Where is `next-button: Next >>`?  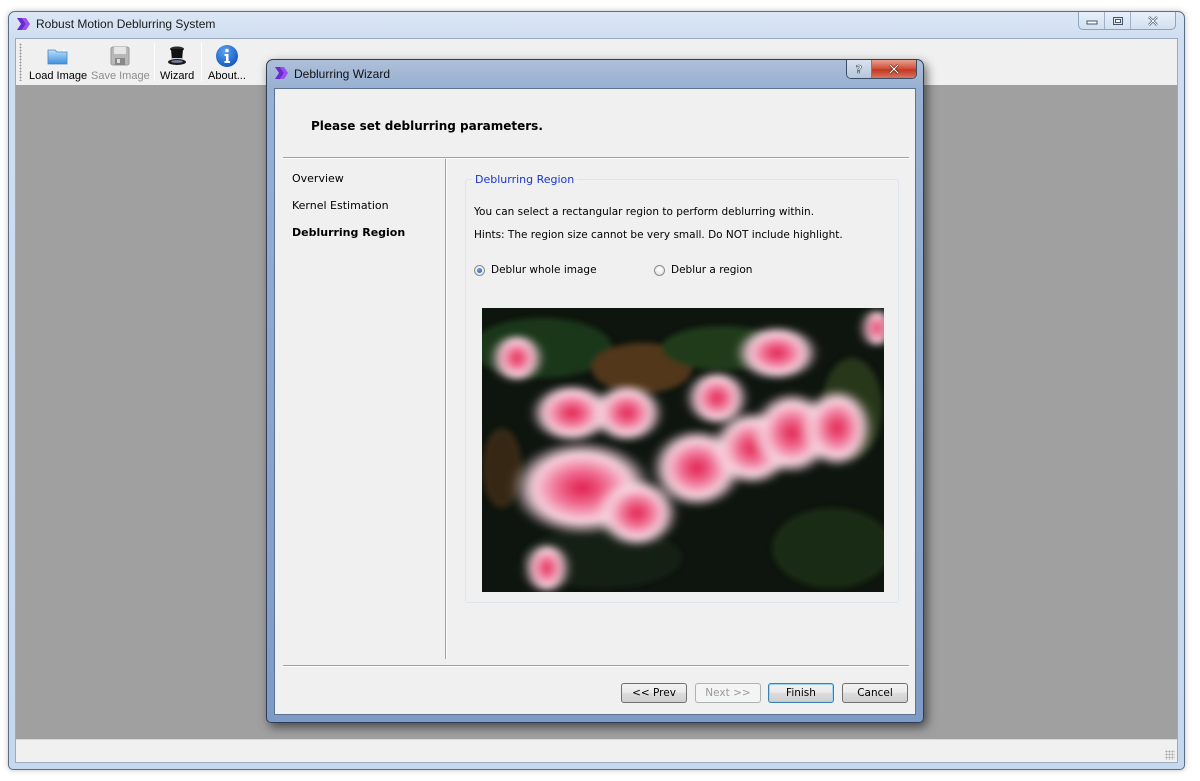
next-button: Next >> is located at coordinates (728, 693).